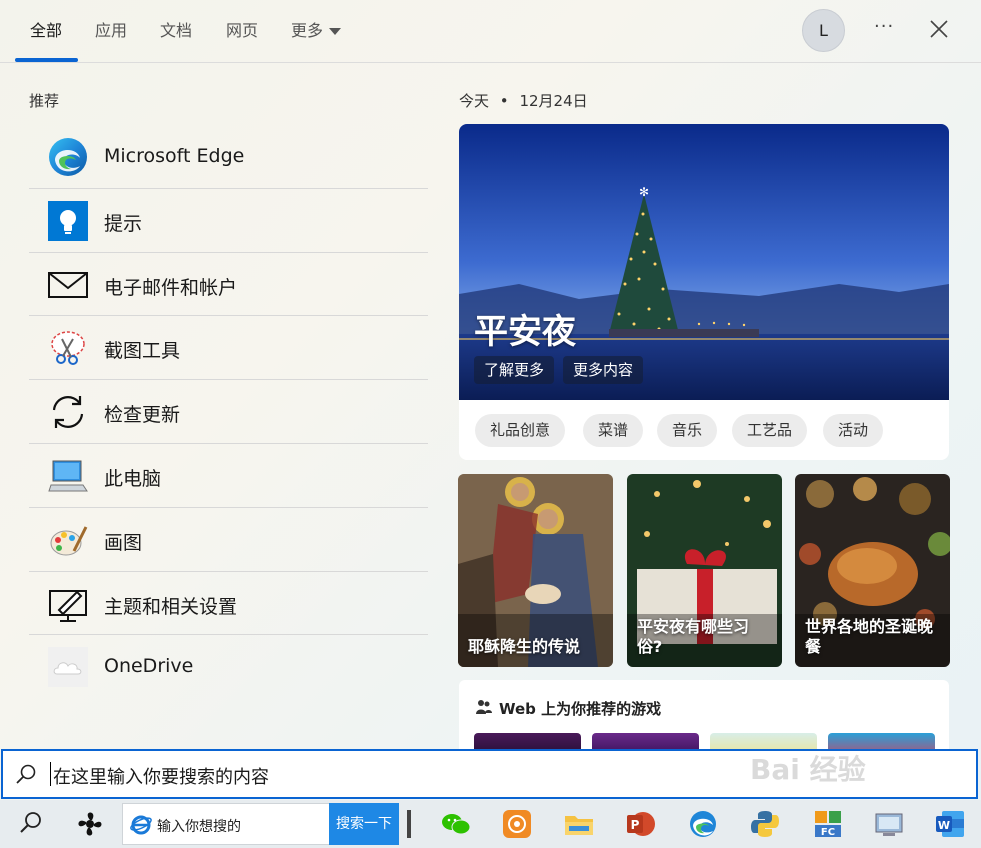  What do you see at coordinates (635, 825) in the screenshot?
I see `svg-text: P` at bounding box center [635, 825].